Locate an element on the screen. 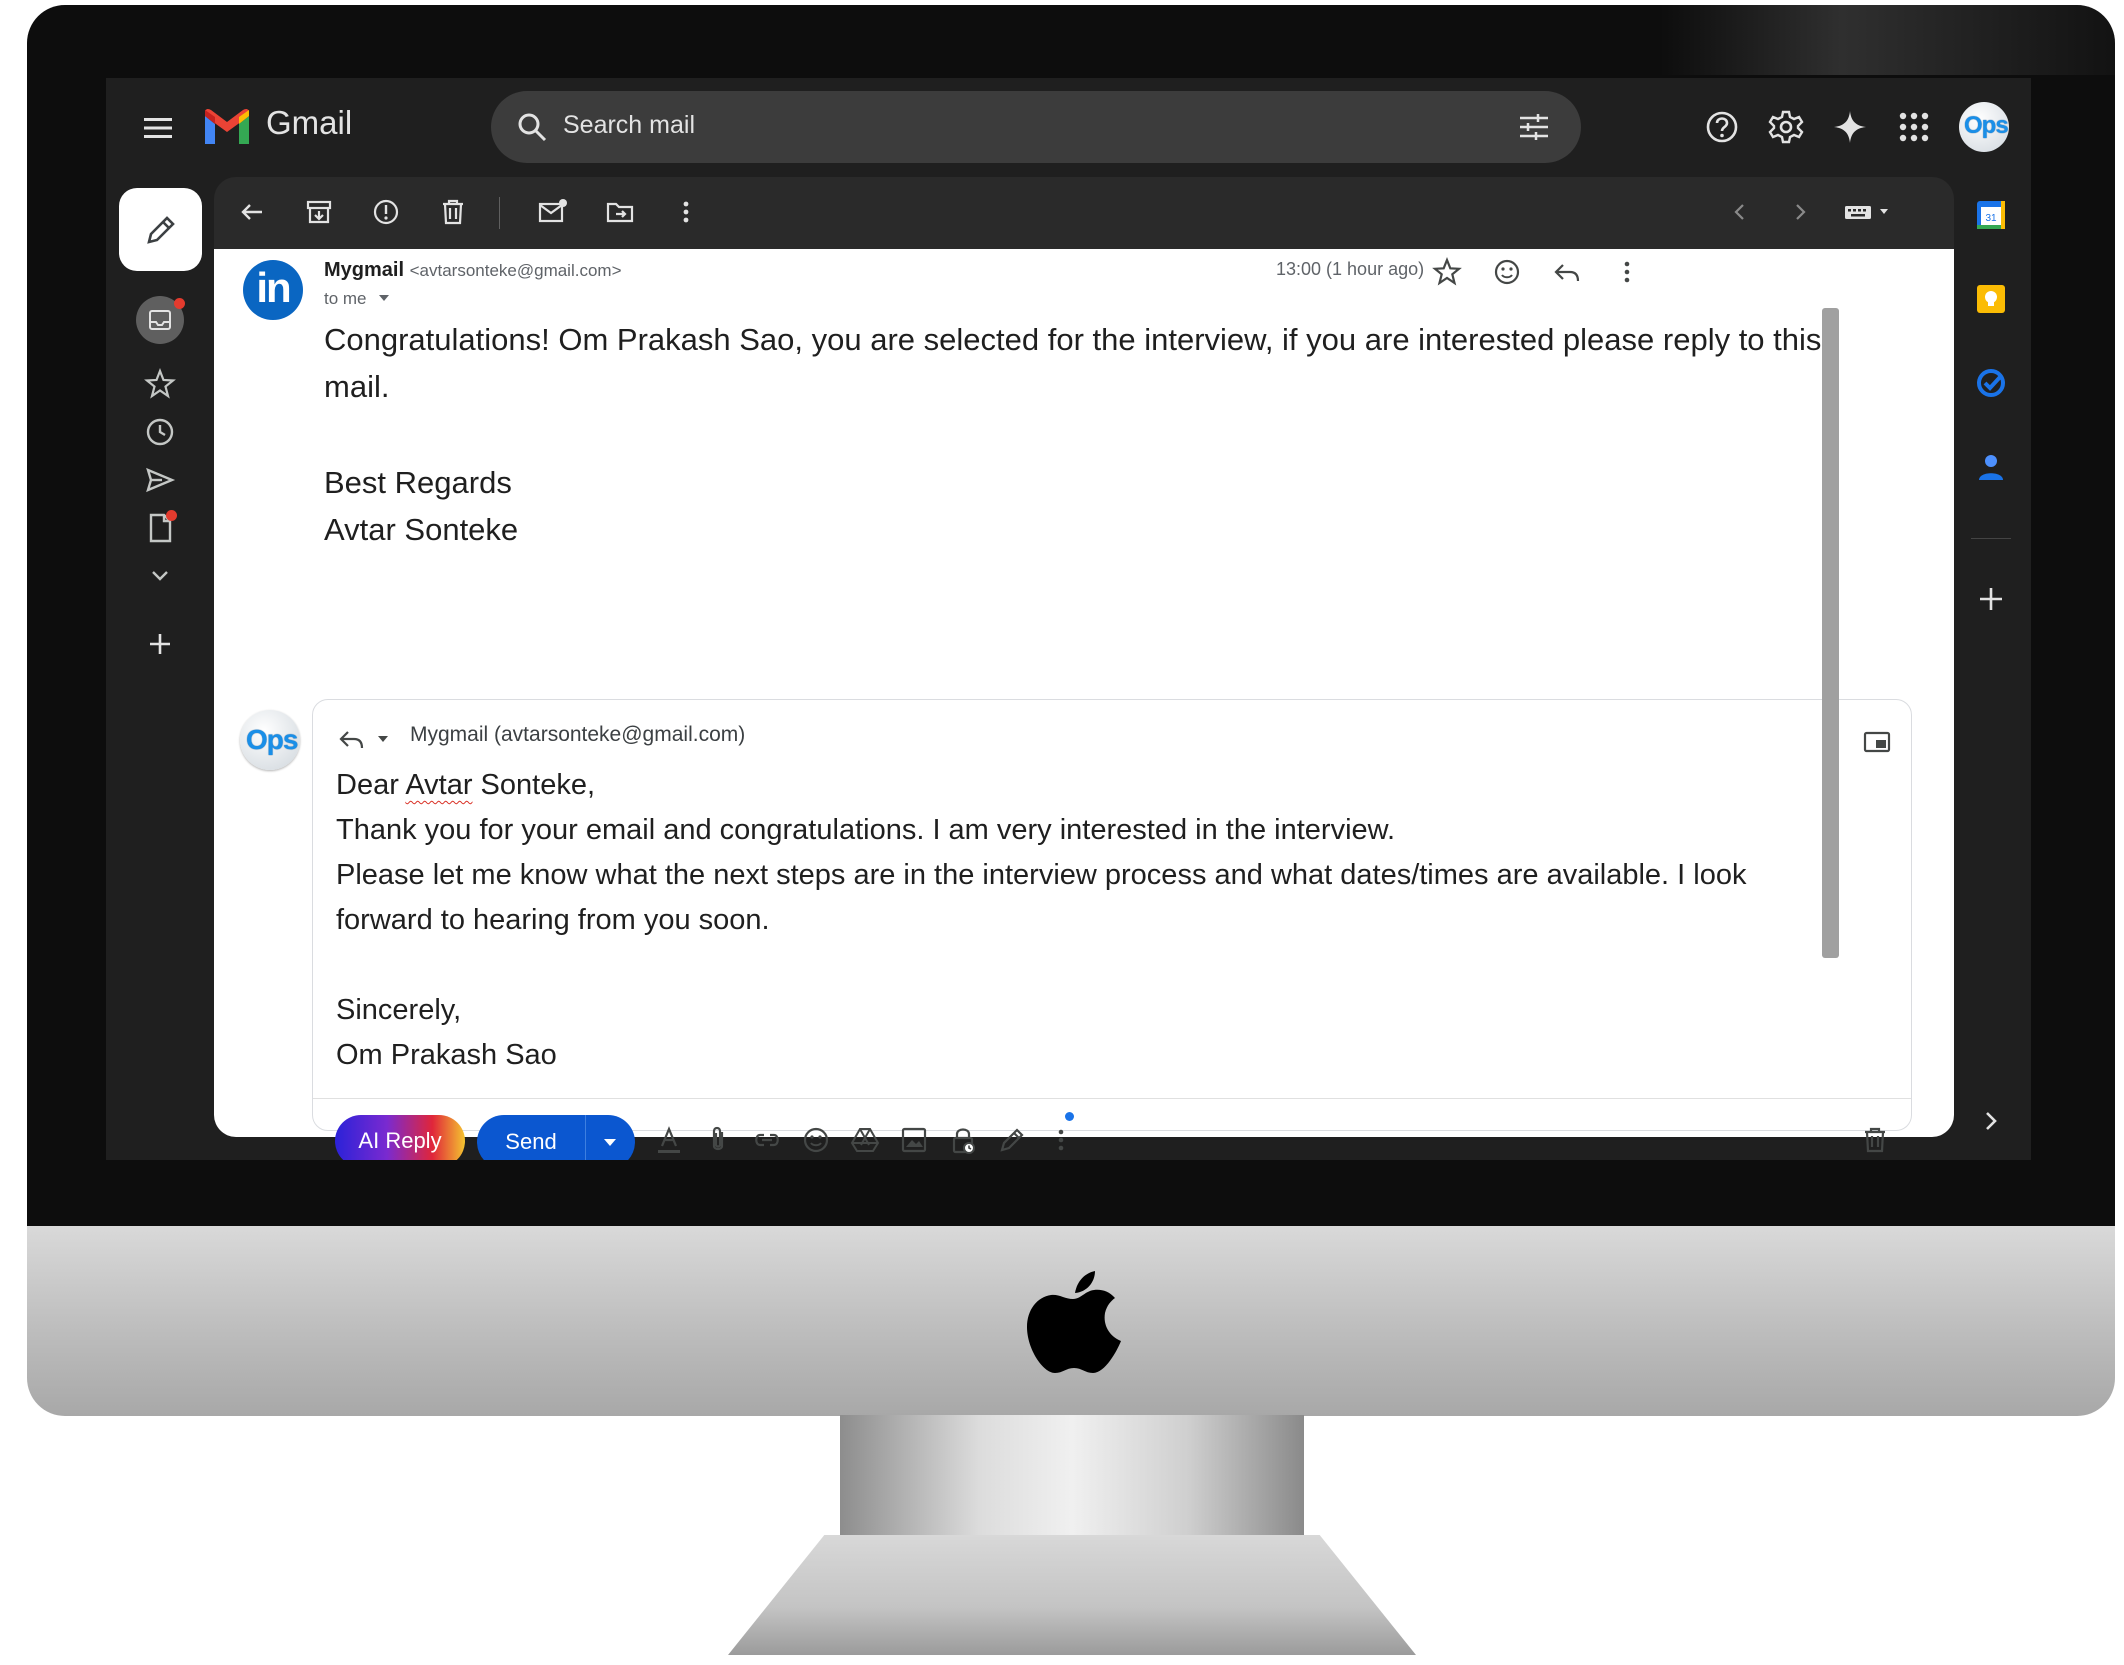 The height and width of the screenshot is (1665, 2124). reply-body-line-3: forward to hearing from you soon. is located at coordinates (553, 920).